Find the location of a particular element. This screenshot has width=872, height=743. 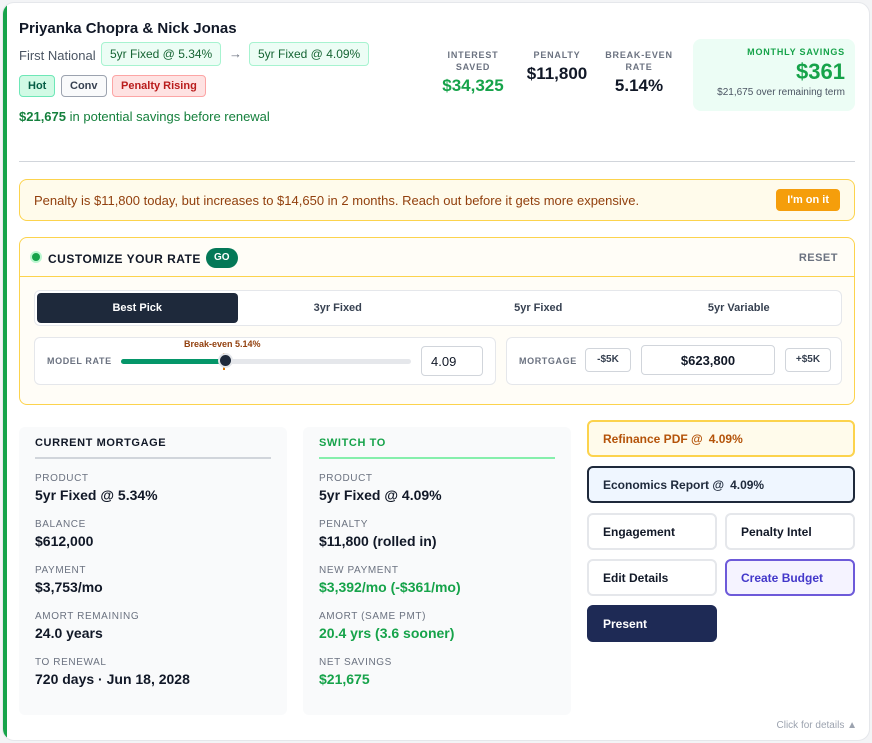

rate-slider is located at coordinates (266, 361).